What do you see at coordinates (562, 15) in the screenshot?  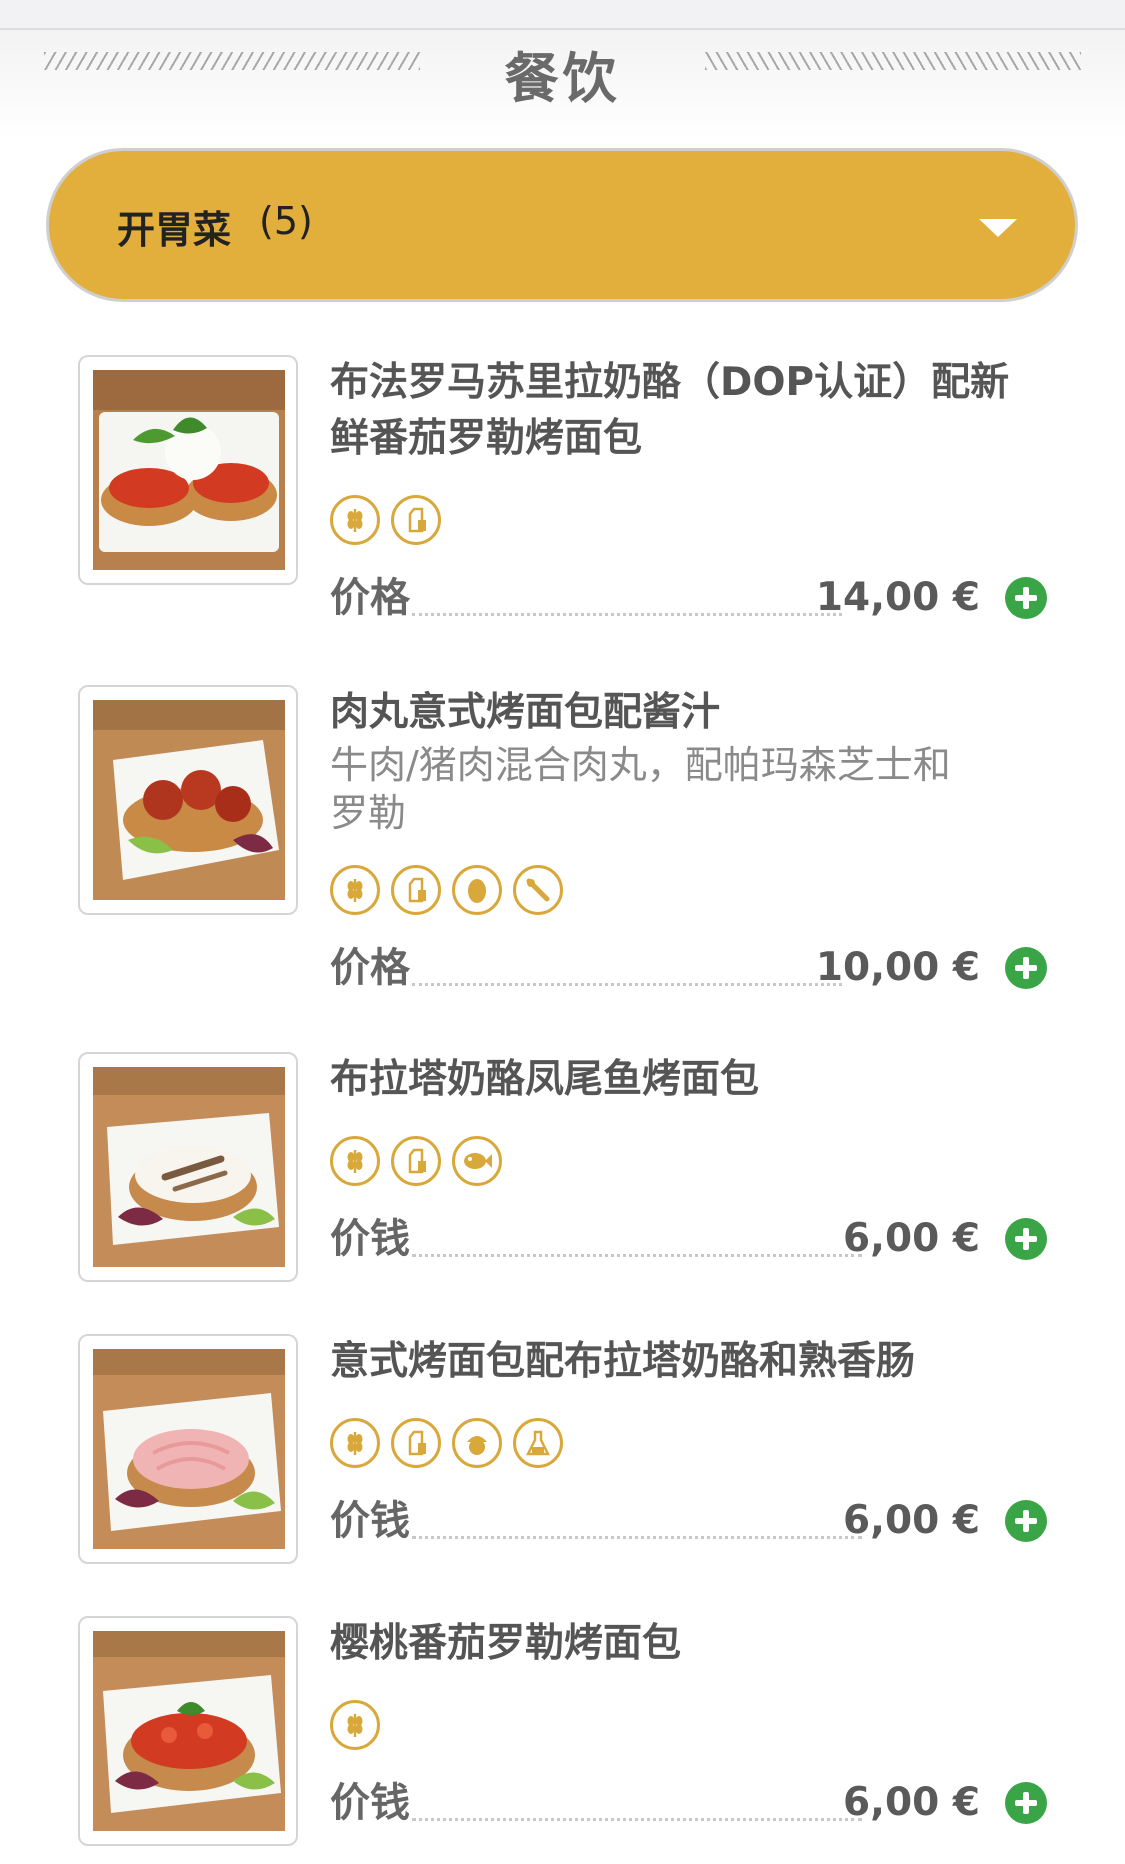 I see `status-strip` at bounding box center [562, 15].